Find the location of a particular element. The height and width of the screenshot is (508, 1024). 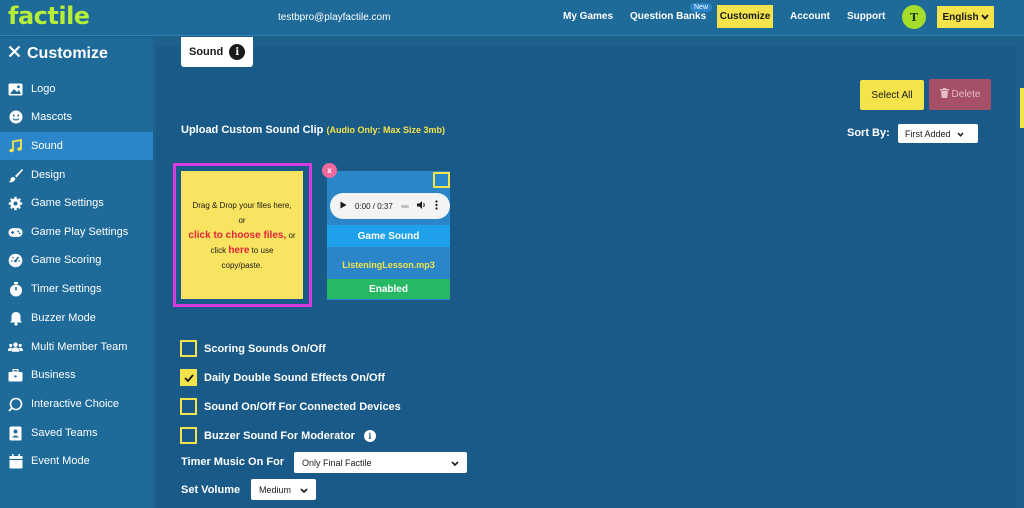

timer-music-value: Only Final Factile is located at coordinates (337, 462).